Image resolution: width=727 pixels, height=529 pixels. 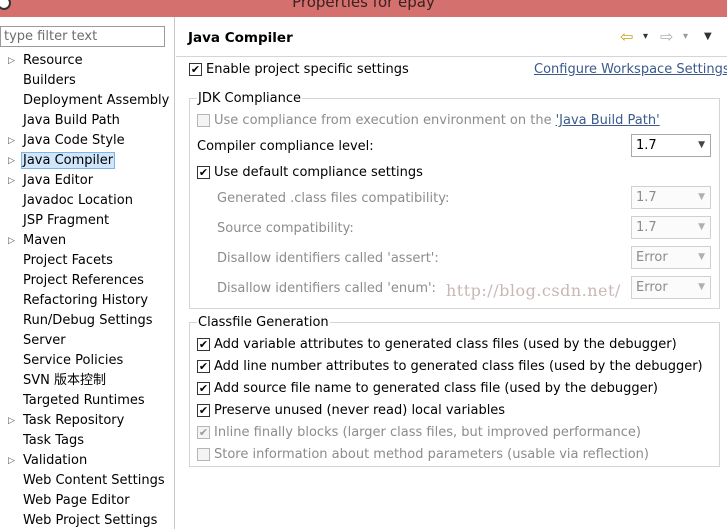 I want to click on enum-identifier-select: Error ▼, so click(x=671, y=287).